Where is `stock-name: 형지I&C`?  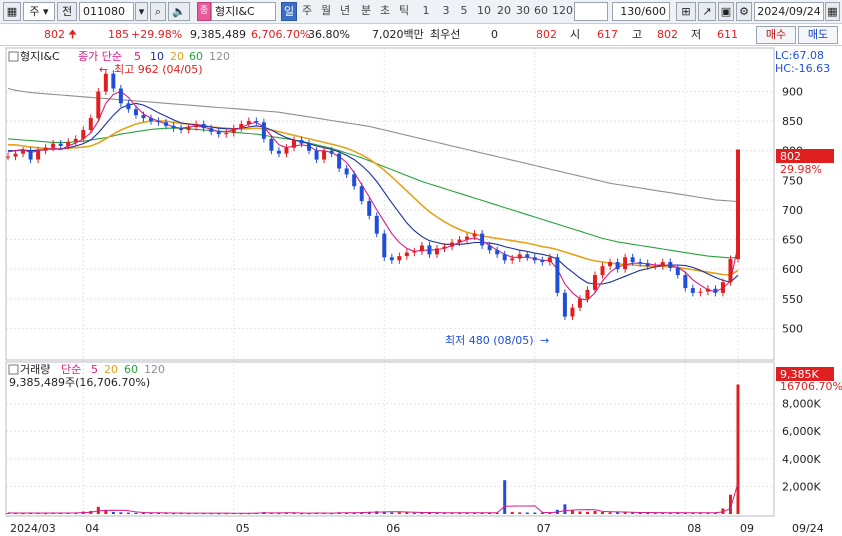
stock-name: 형지I&C is located at coordinates (235, 11).